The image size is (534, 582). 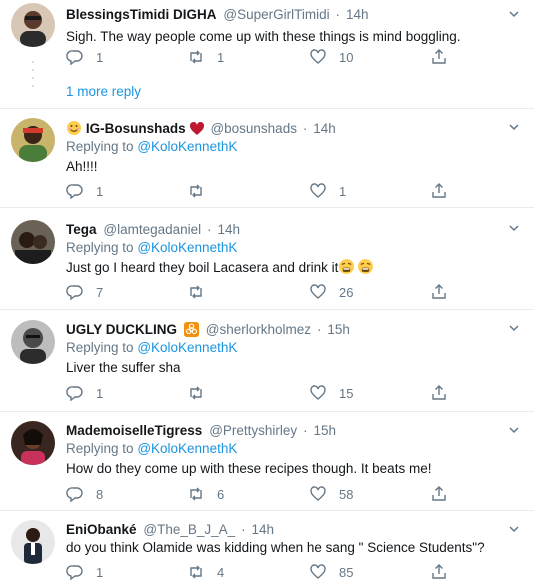 What do you see at coordinates (123, 367) in the screenshot?
I see `tweet-text: Liver the suffer sha` at bounding box center [123, 367].